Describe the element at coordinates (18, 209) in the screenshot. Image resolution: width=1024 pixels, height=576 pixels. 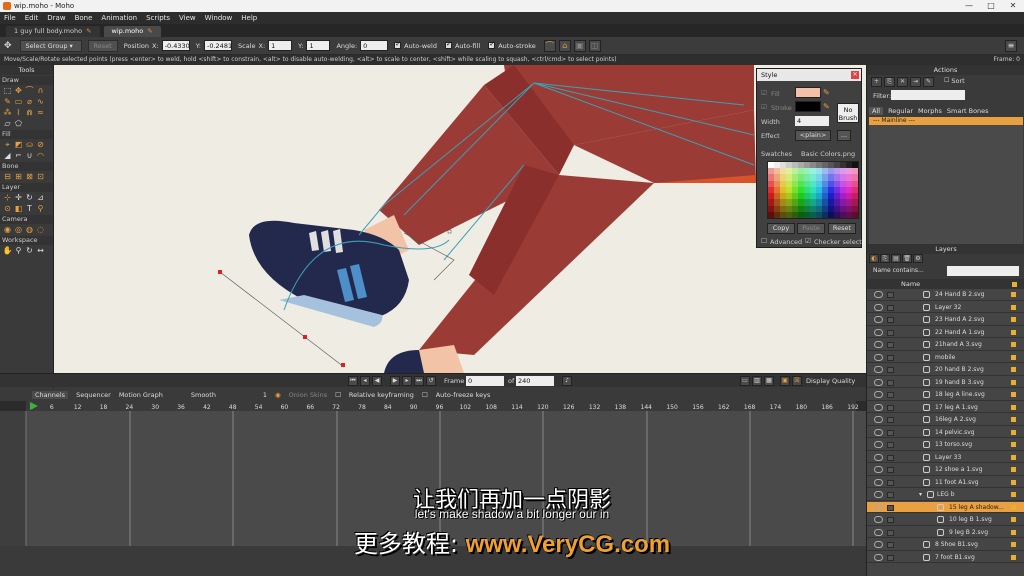
I see `layer-shear-icon: ◧` at that location.